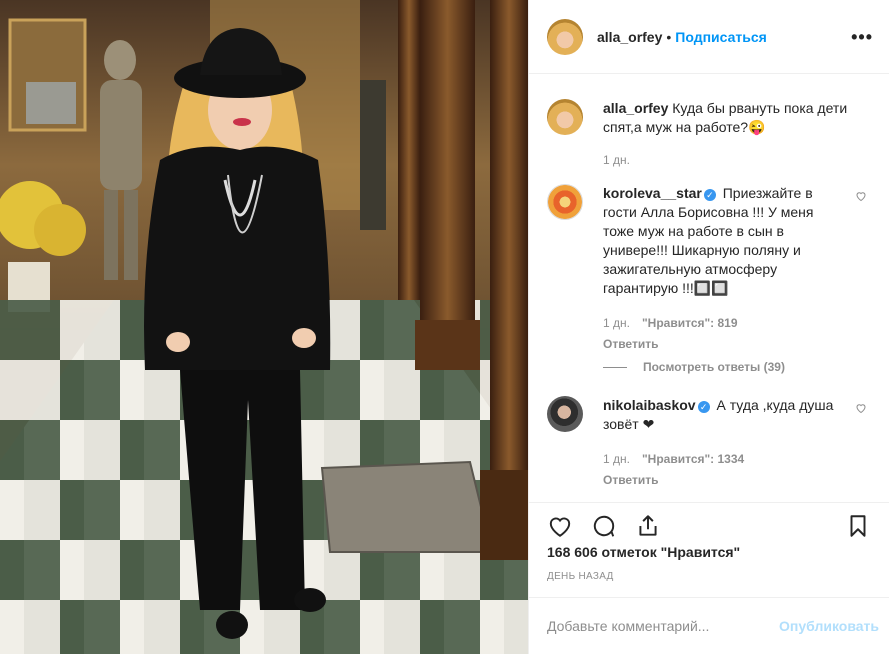 The width and height of the screenshot is (889, 654). What do you see at coordinates (721, 37) in the screenshot?
I see `follow-button: Подписаться` at bounding box center [721, 37].